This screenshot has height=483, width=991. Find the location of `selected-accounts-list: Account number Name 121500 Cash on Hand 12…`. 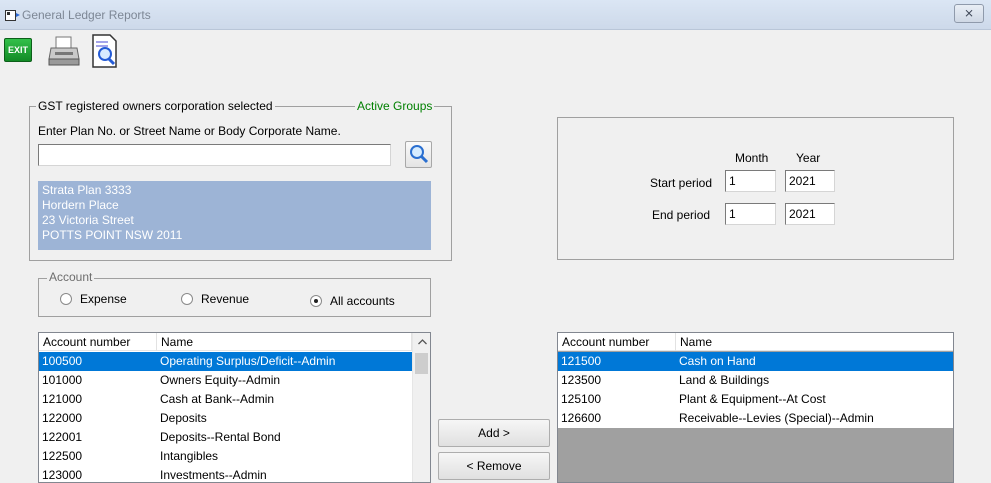

selected-accounts-list: Account number Name 121500 Cash on Hand 12… is located at coordinates (755, 407).